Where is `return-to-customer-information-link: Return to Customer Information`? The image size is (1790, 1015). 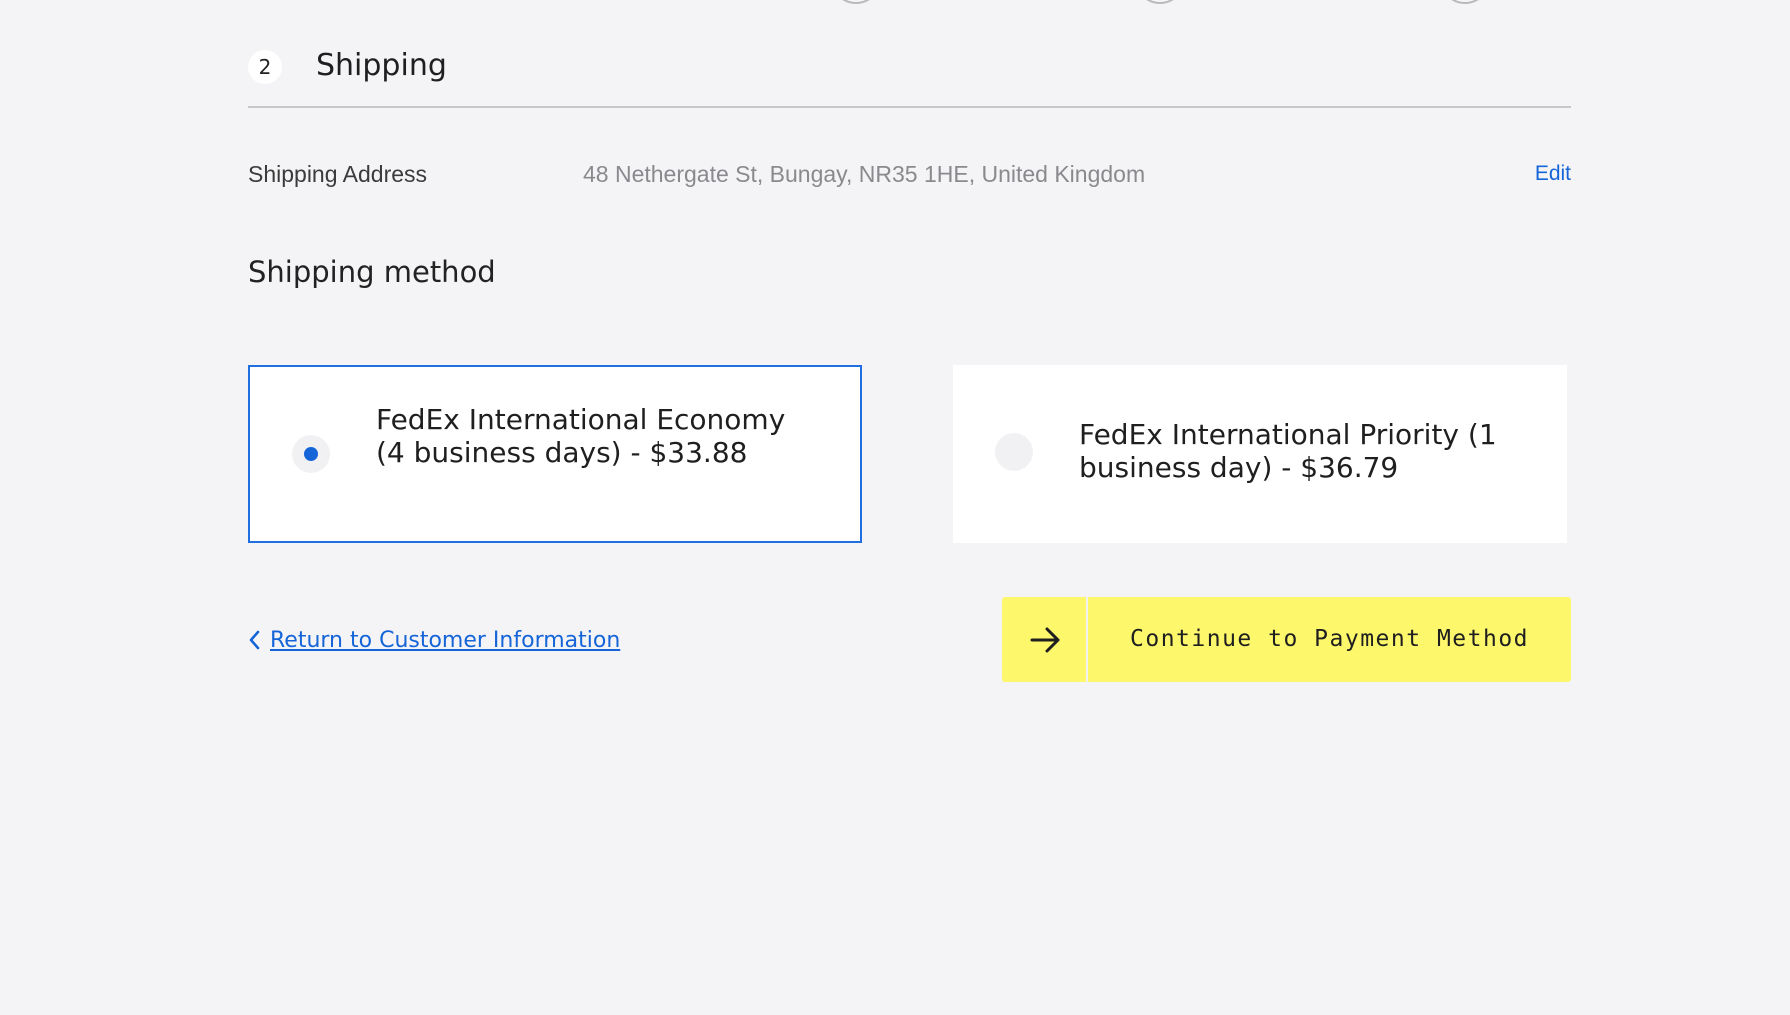 return-to-customer-information-link: Return to Customer Information is located at coordinates (434, 640).